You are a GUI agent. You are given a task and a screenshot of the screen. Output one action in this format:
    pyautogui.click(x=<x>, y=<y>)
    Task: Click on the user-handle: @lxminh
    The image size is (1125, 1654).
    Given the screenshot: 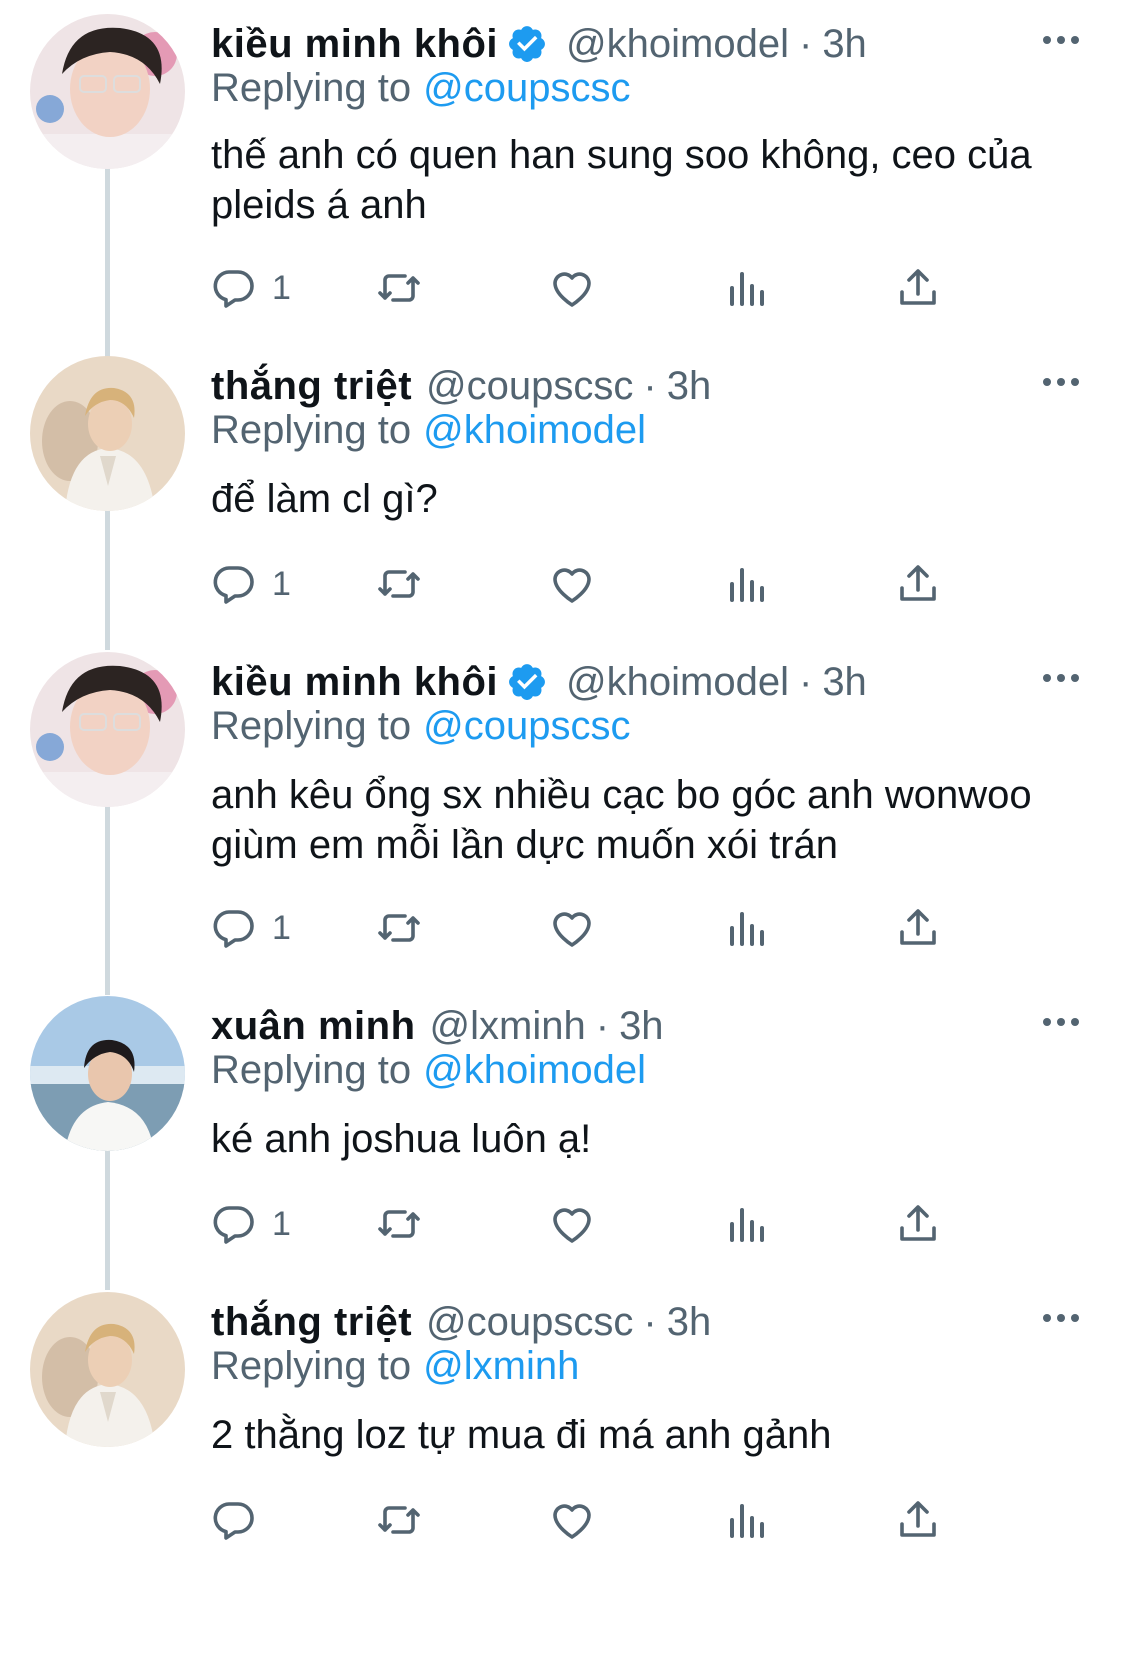 What is the action you would take?
    pyautogui.click(x=508, y=1026)
    